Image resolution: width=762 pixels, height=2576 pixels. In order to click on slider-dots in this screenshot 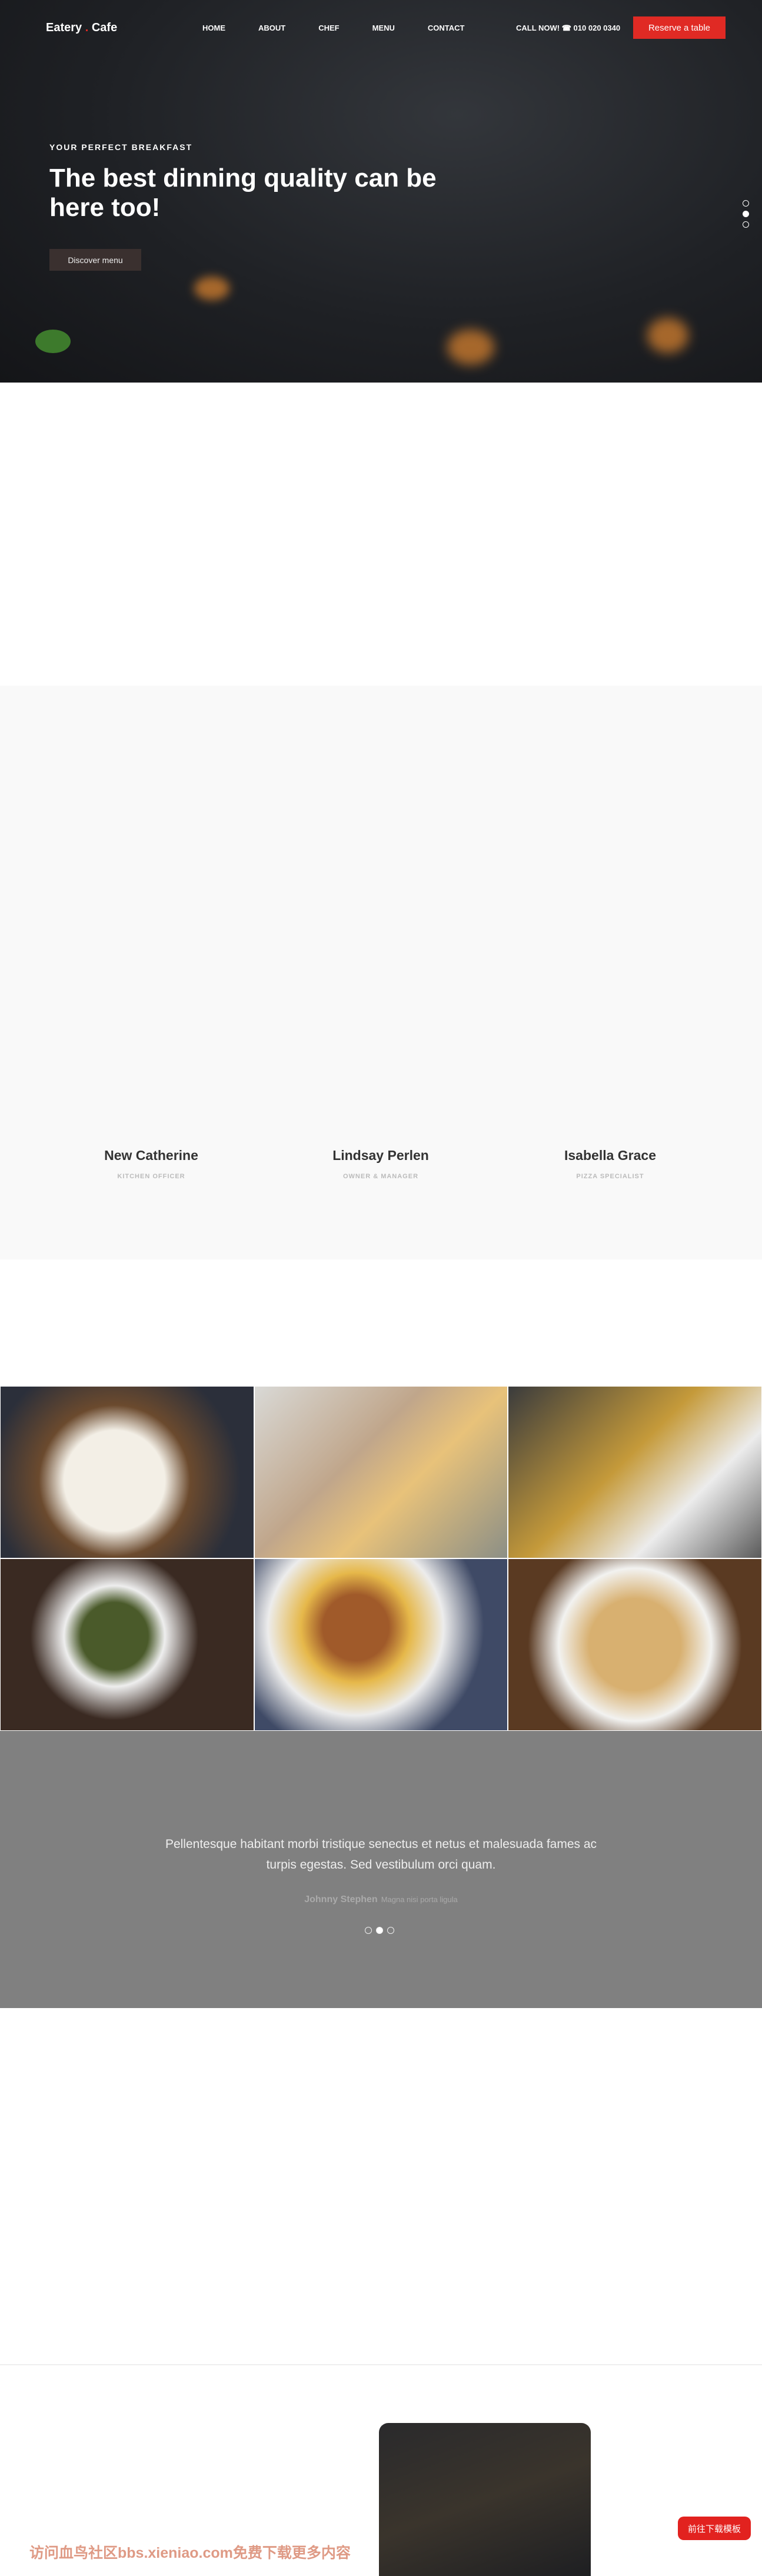, I will do `click(746, 214)`.